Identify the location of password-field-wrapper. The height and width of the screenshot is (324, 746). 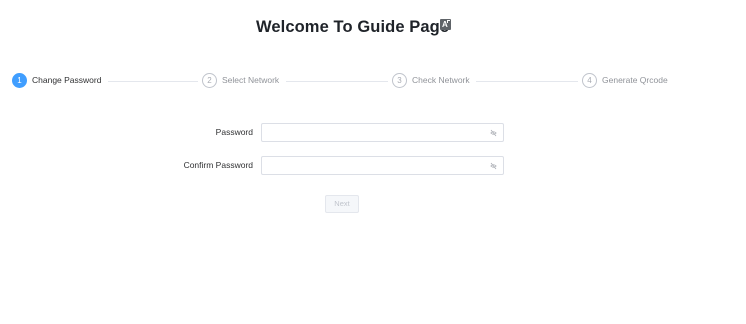
(382, 132).